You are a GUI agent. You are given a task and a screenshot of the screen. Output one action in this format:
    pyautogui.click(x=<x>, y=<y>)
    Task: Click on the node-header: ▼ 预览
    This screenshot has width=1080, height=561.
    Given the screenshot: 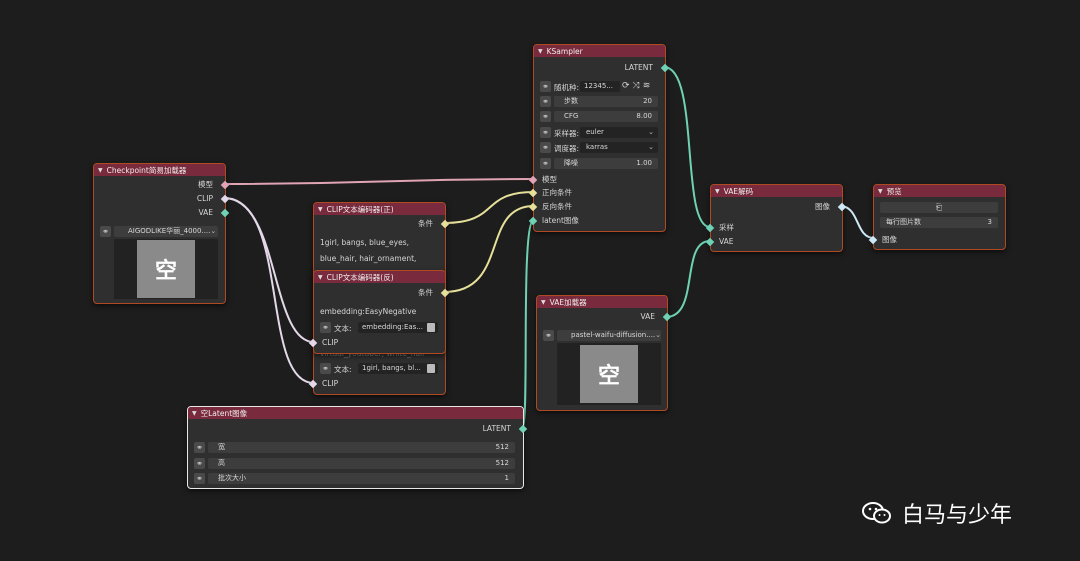 What is the action you would take?
    pyautogui.click(x=939, y=191)
    